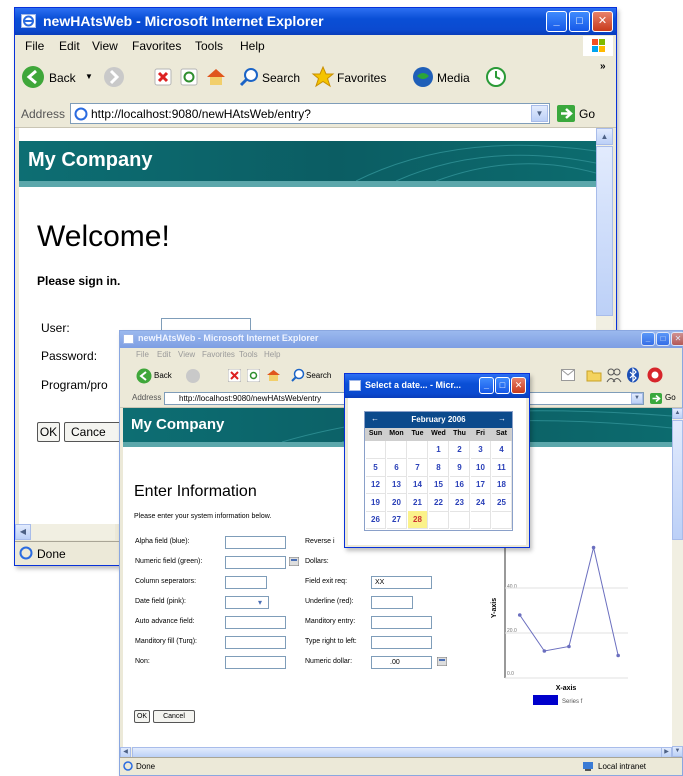  Describe the element at coordinates (423, 78) in the screenshot. I see `media-icon` at that location.